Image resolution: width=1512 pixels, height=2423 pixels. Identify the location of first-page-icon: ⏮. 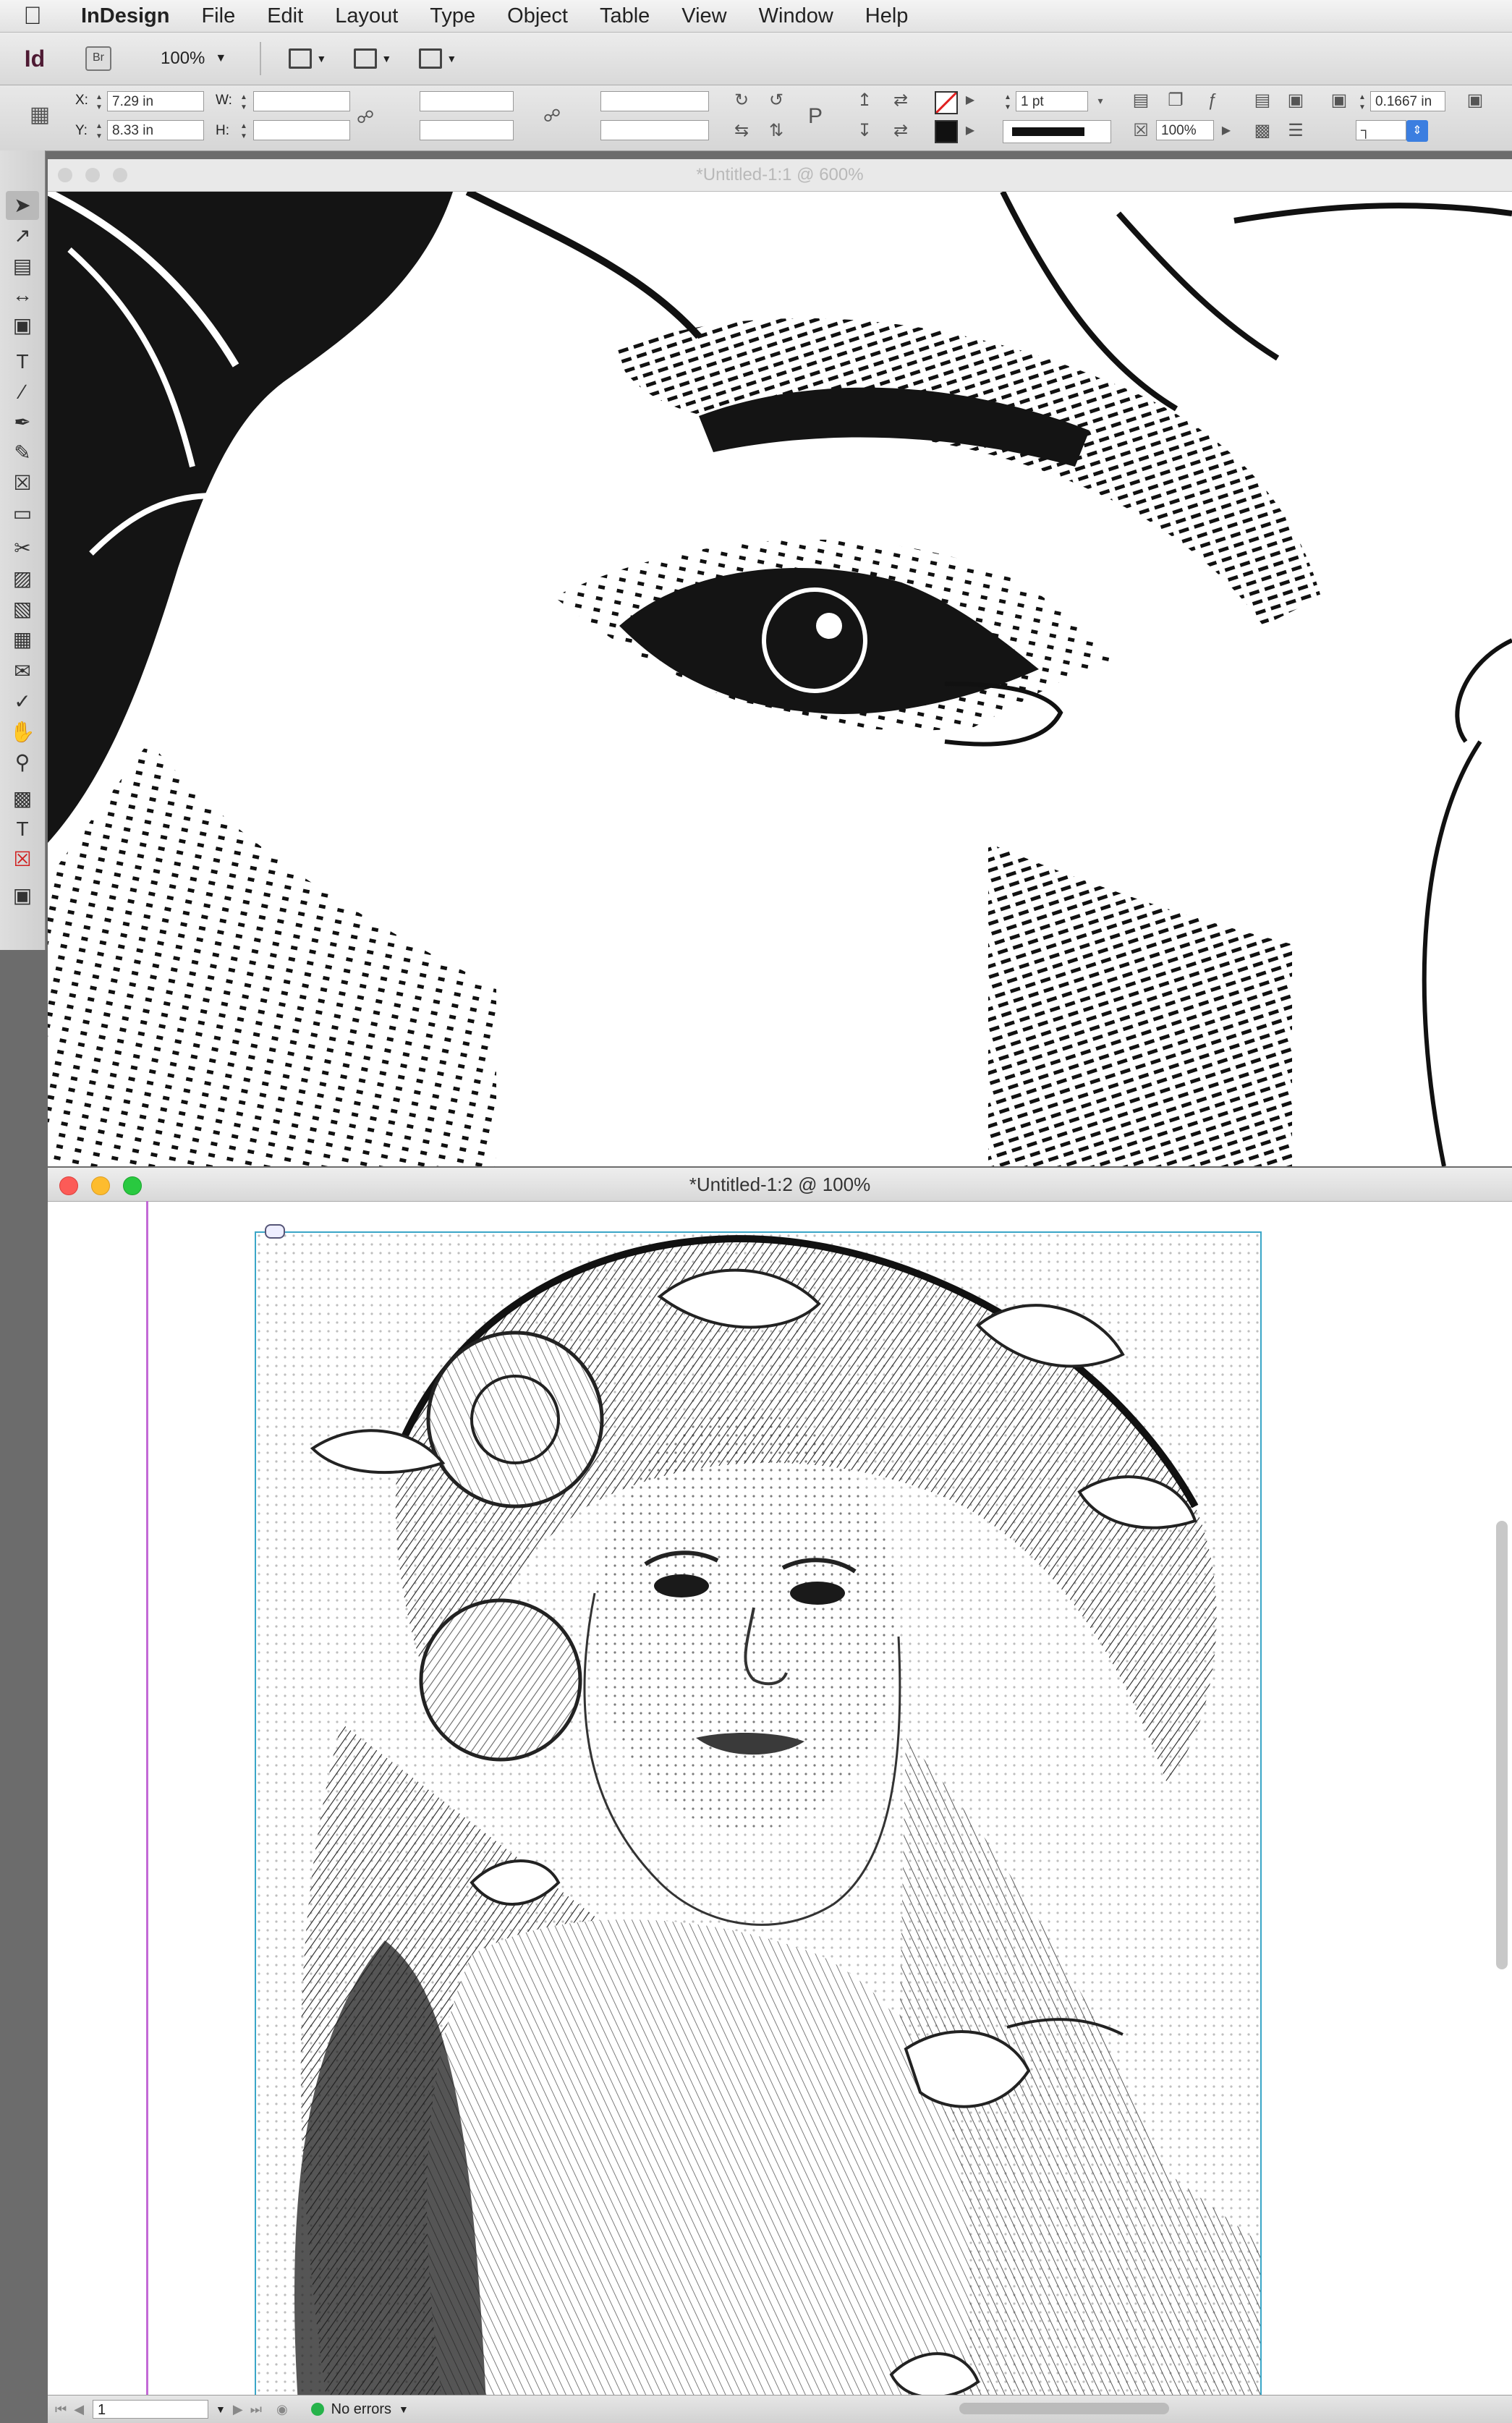
(61, 2409).